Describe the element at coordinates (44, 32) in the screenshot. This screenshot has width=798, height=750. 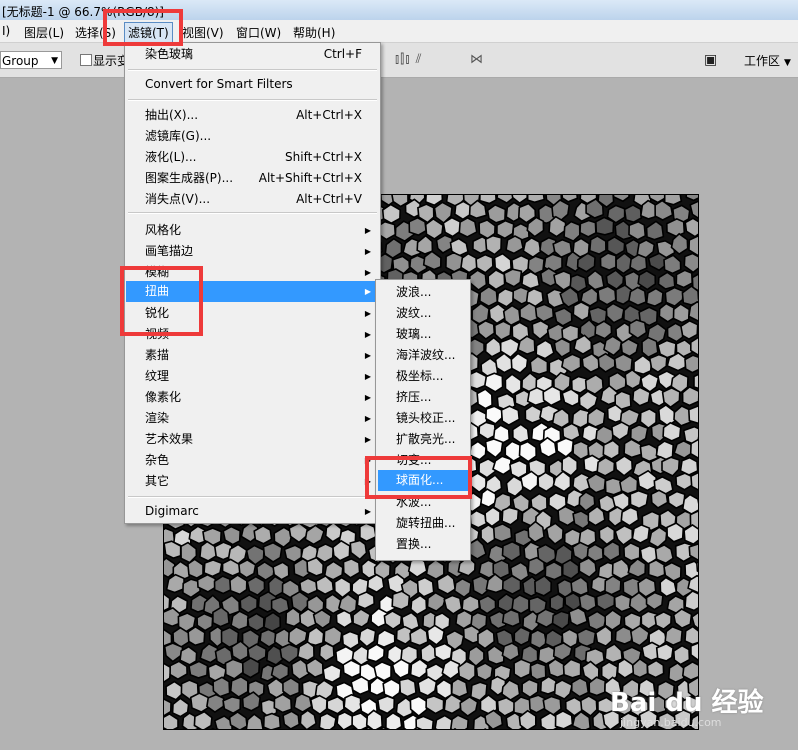
I see `menu-layer: 图层(L)` at that location.